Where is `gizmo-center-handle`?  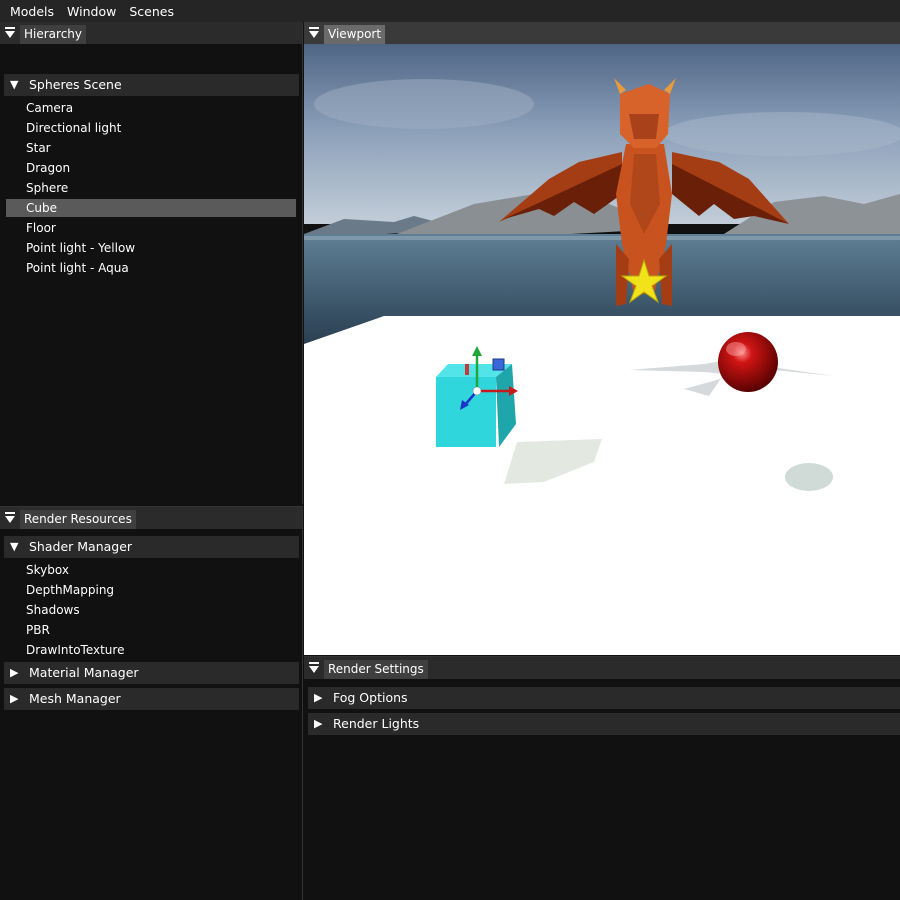
gizmo-center-handle is located at coordinates (477, 391).